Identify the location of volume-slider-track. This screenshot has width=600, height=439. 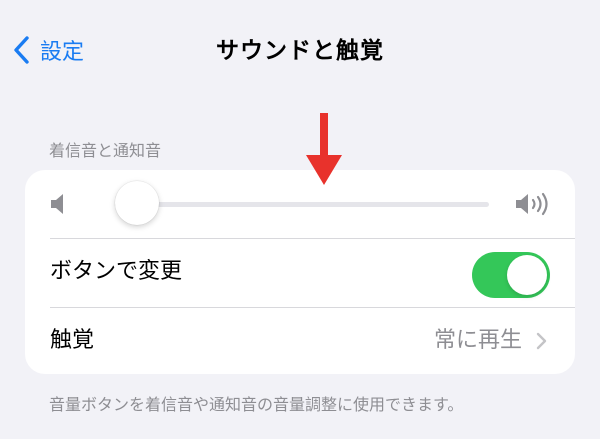
(302, 204).